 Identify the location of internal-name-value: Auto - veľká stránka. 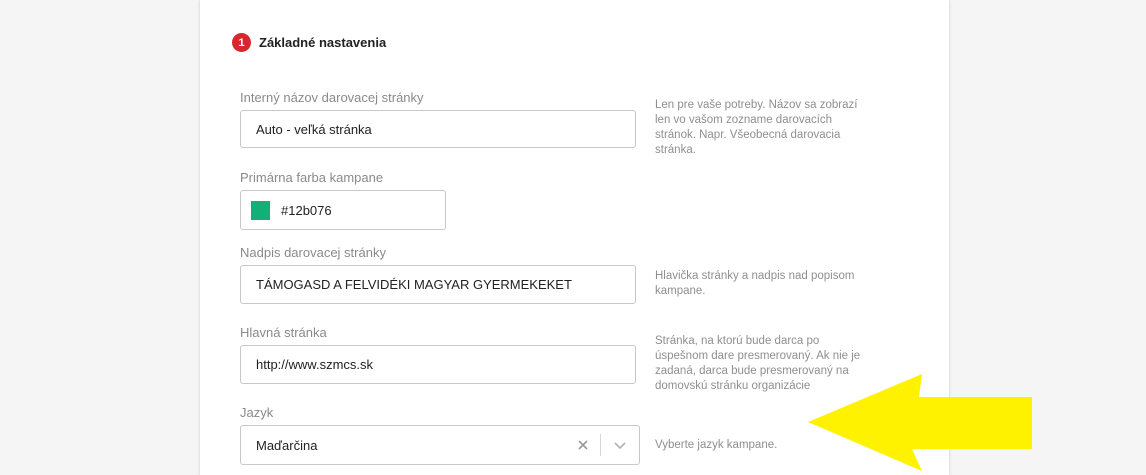
(314, 129).